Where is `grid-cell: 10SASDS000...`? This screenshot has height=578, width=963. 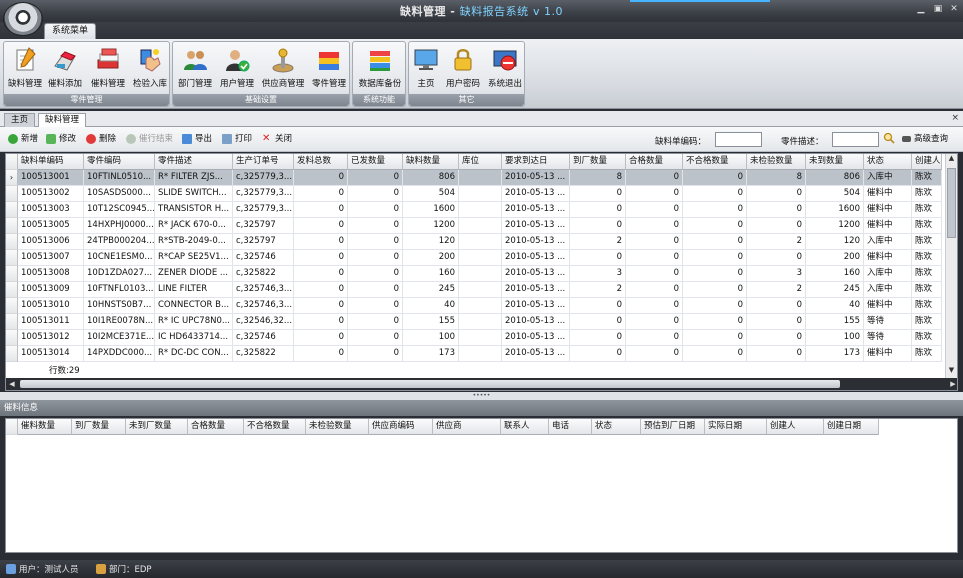 grid-cell: 10SASDS000... is located at coordinates (119, 194).